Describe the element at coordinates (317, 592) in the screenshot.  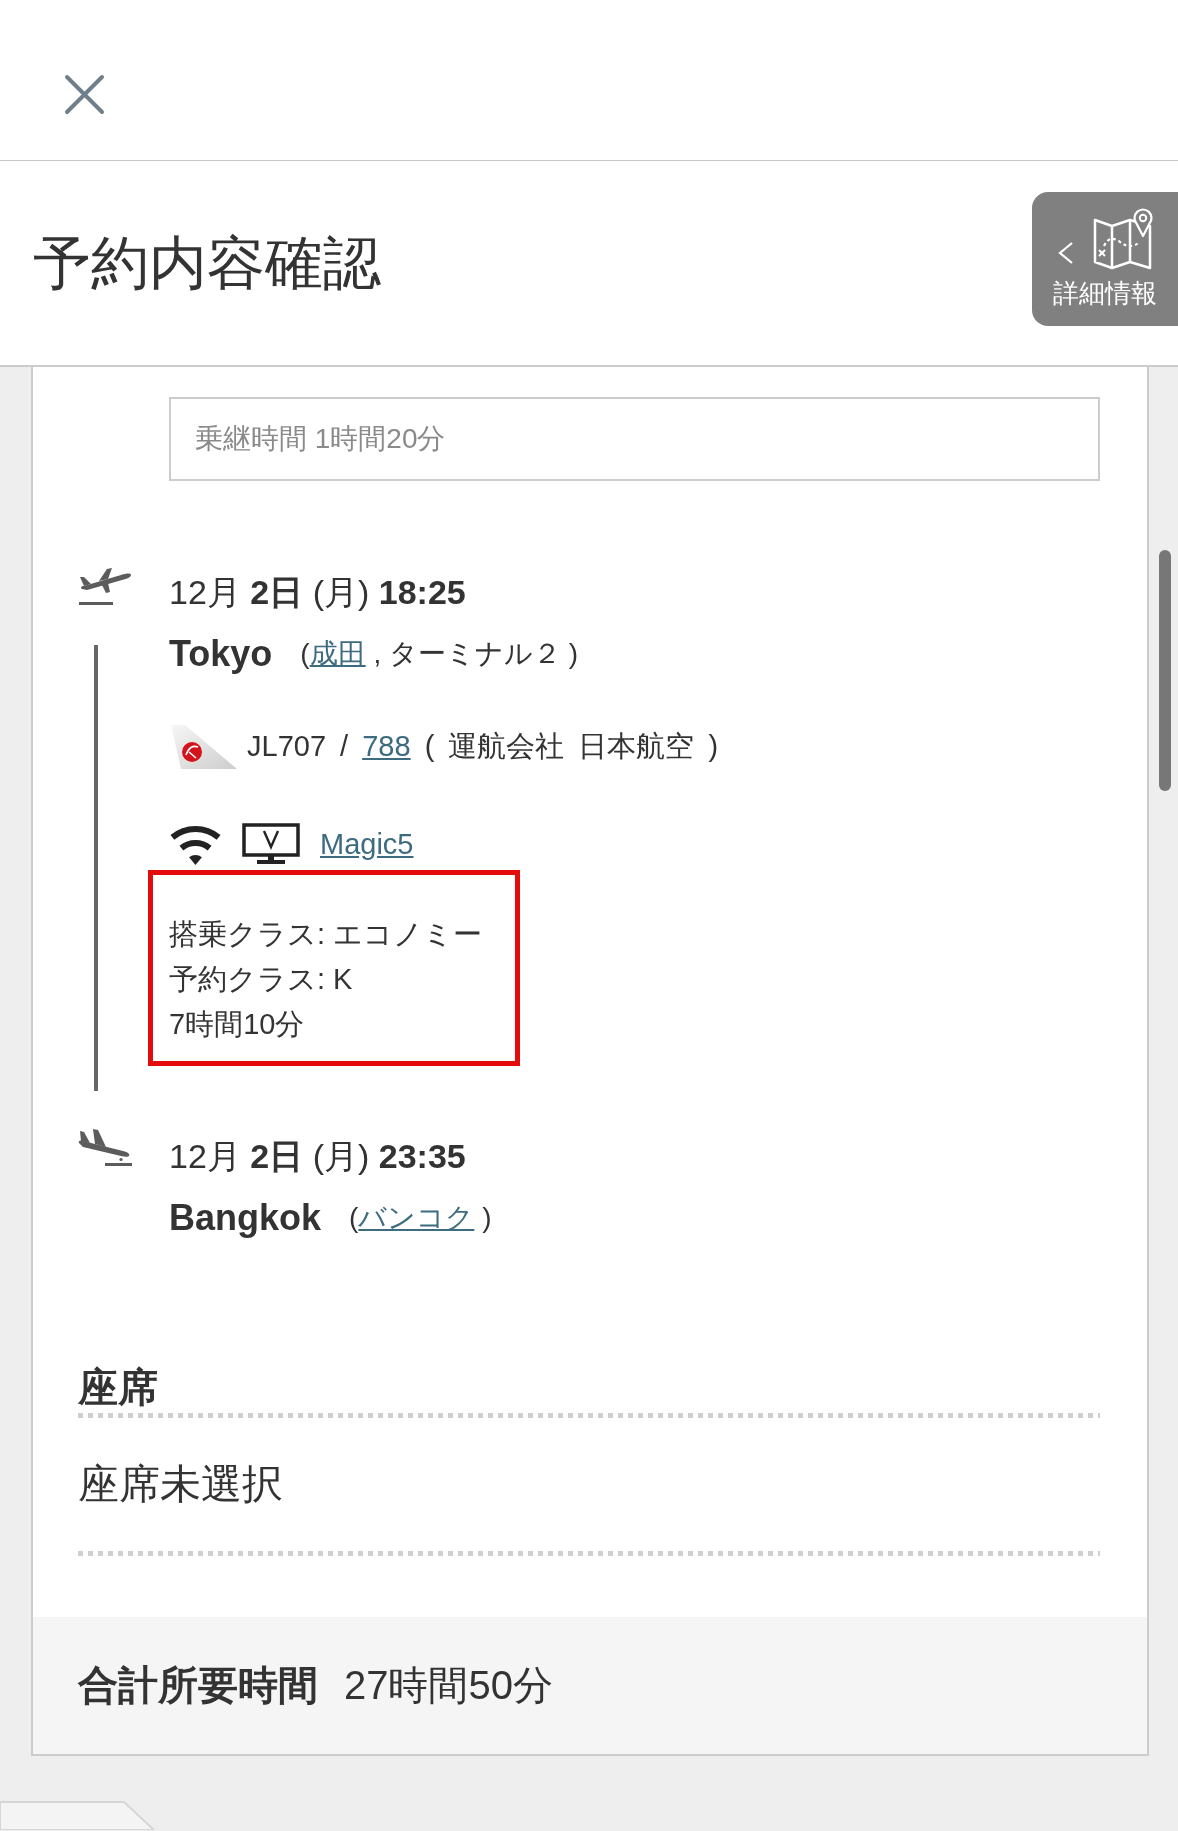
I see `date-time: 12月 2日 (月) 18:25` at that location.